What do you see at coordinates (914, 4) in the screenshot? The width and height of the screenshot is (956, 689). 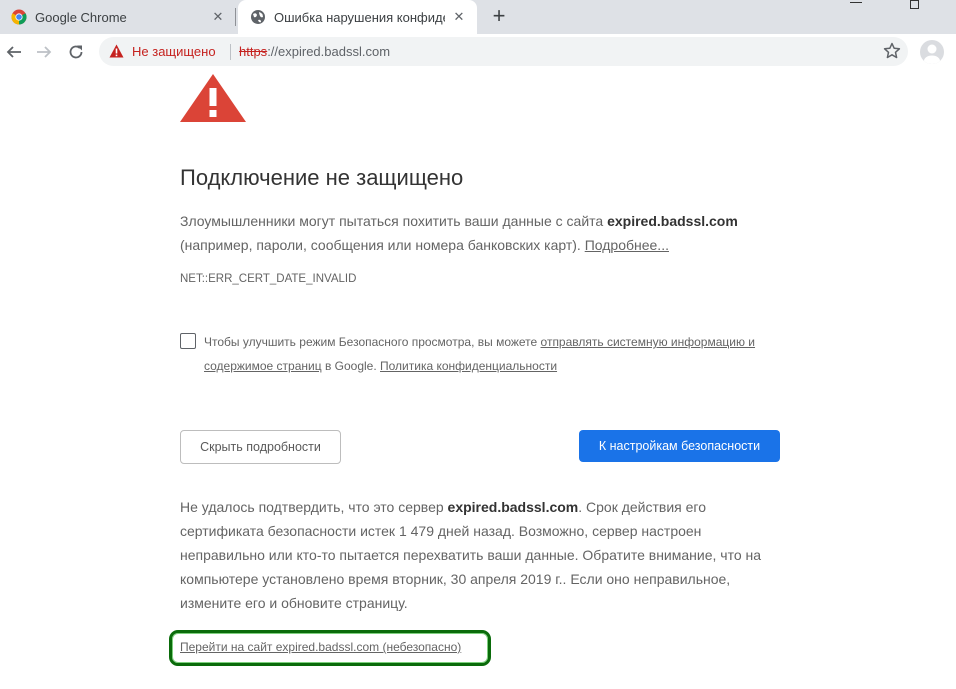 I see `maximize-icon` at bounding box center [914, 4].